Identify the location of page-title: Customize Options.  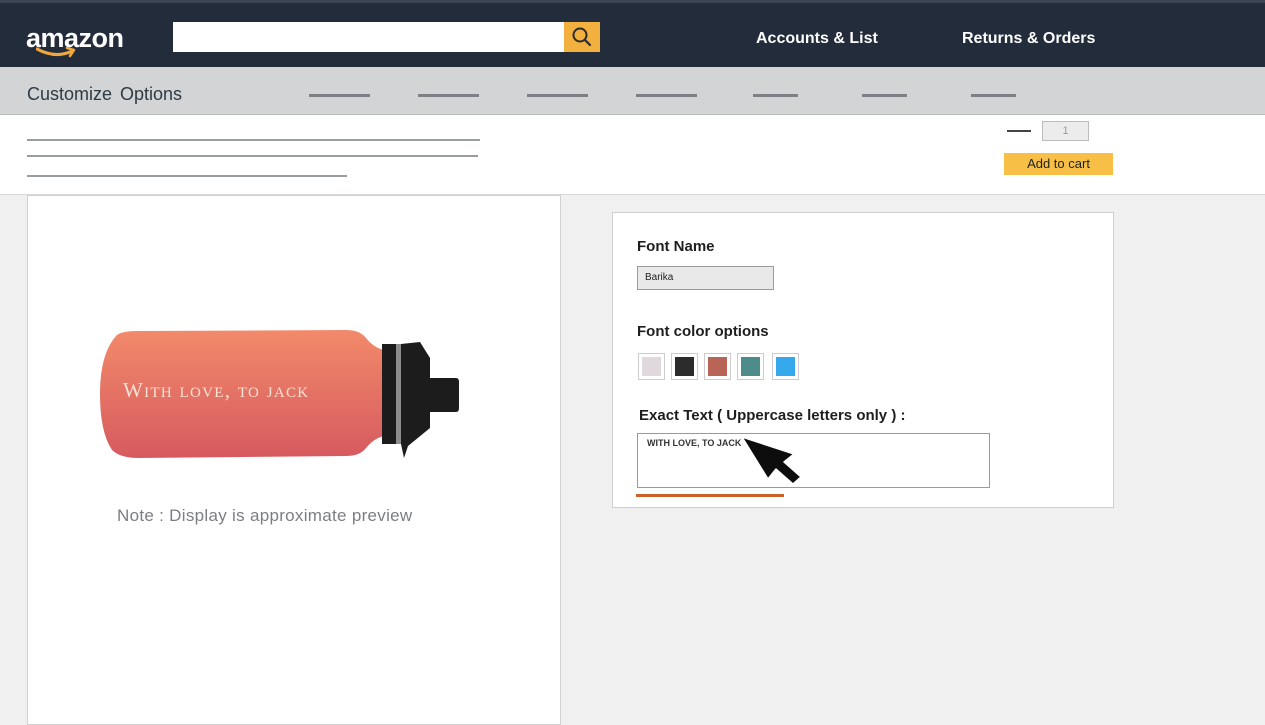
(105, 94).